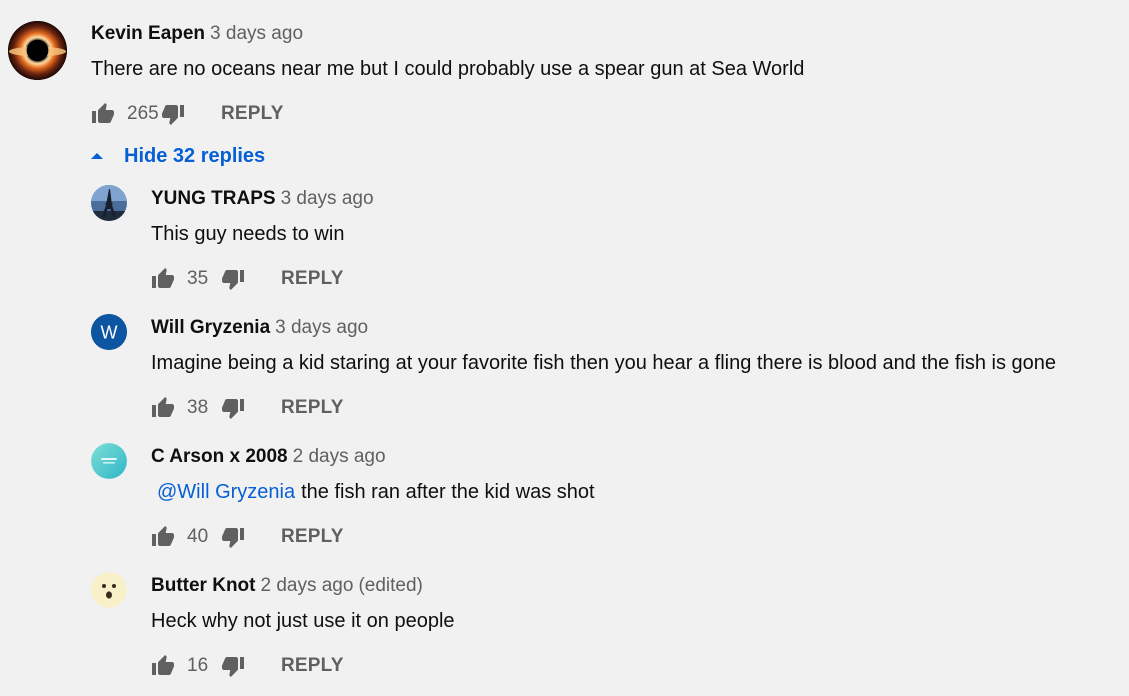 The width and height of the screenshot is (1129, 696). I want to click on teal-logo-avatar, so click(109, 461).